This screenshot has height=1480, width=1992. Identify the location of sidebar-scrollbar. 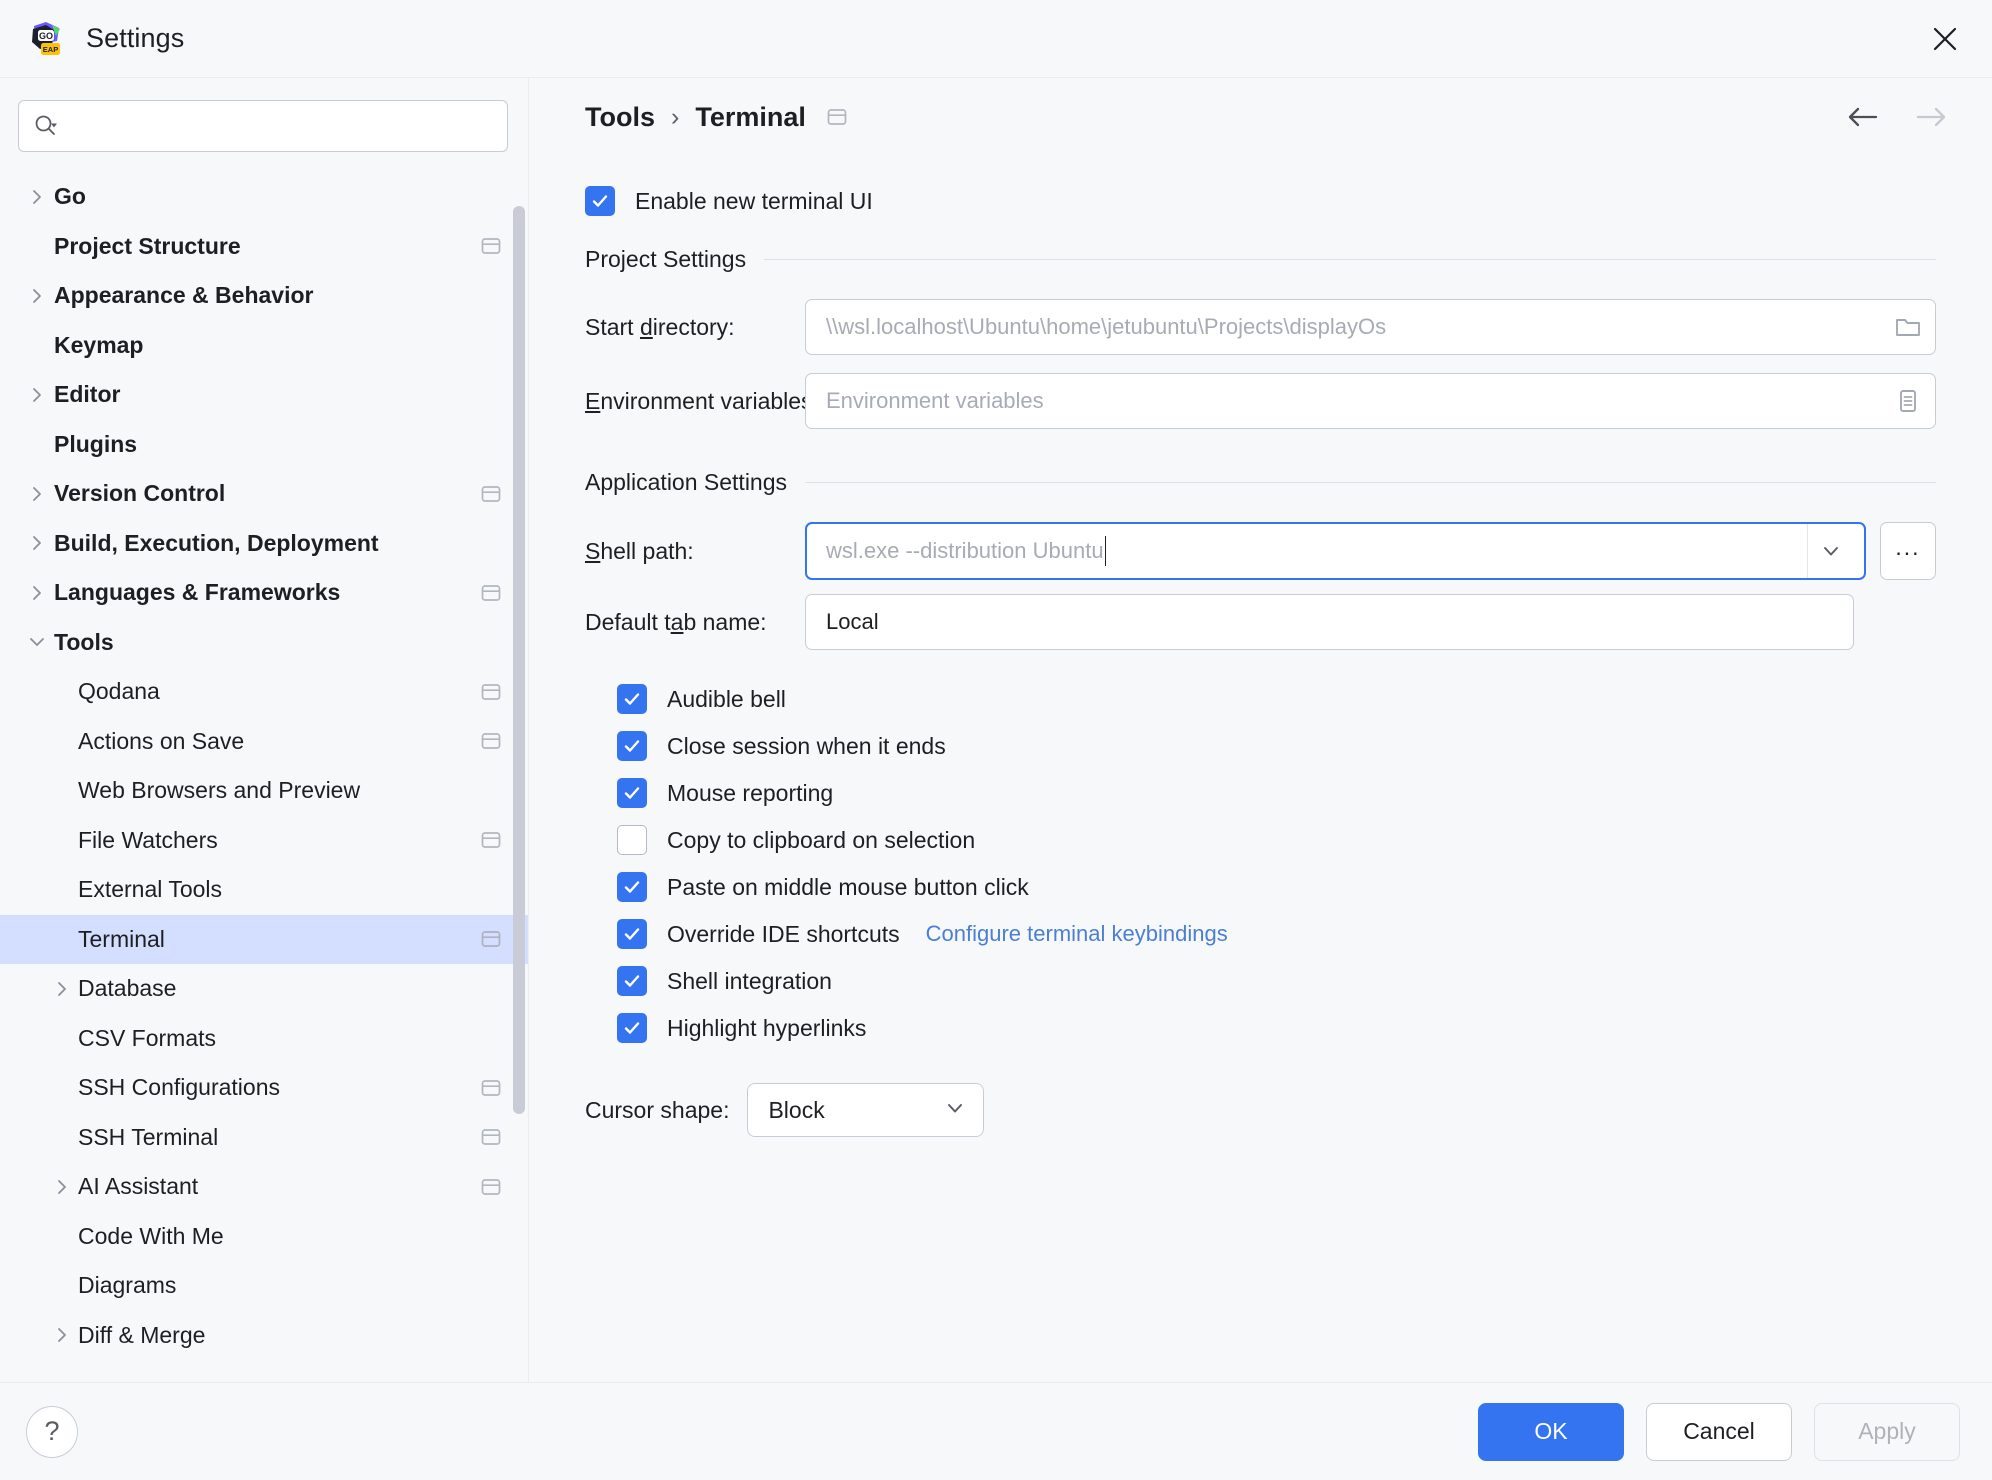
(519, 780).